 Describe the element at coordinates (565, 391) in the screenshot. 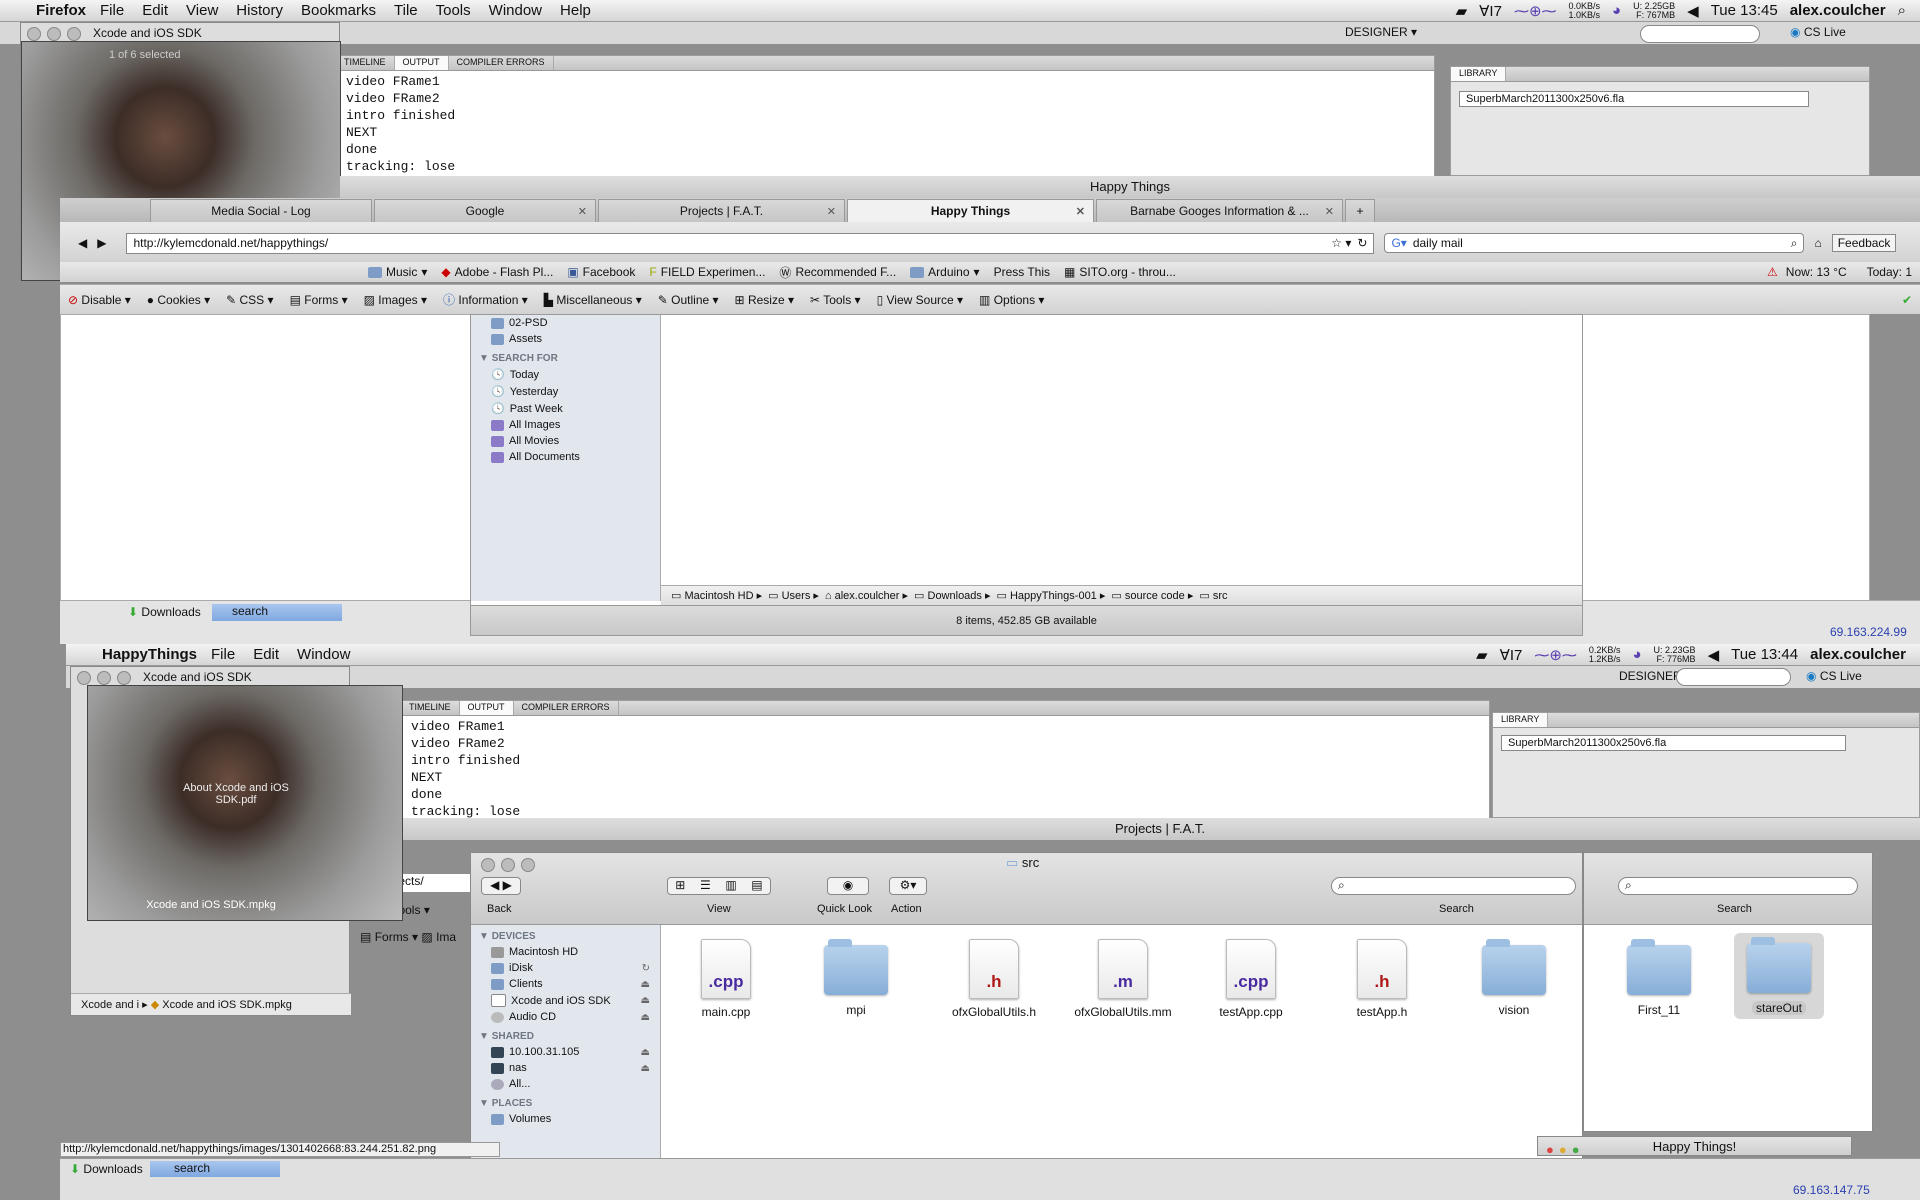

I see `sidebar-item-yesterday: 🕓 Yesterday` at that location.